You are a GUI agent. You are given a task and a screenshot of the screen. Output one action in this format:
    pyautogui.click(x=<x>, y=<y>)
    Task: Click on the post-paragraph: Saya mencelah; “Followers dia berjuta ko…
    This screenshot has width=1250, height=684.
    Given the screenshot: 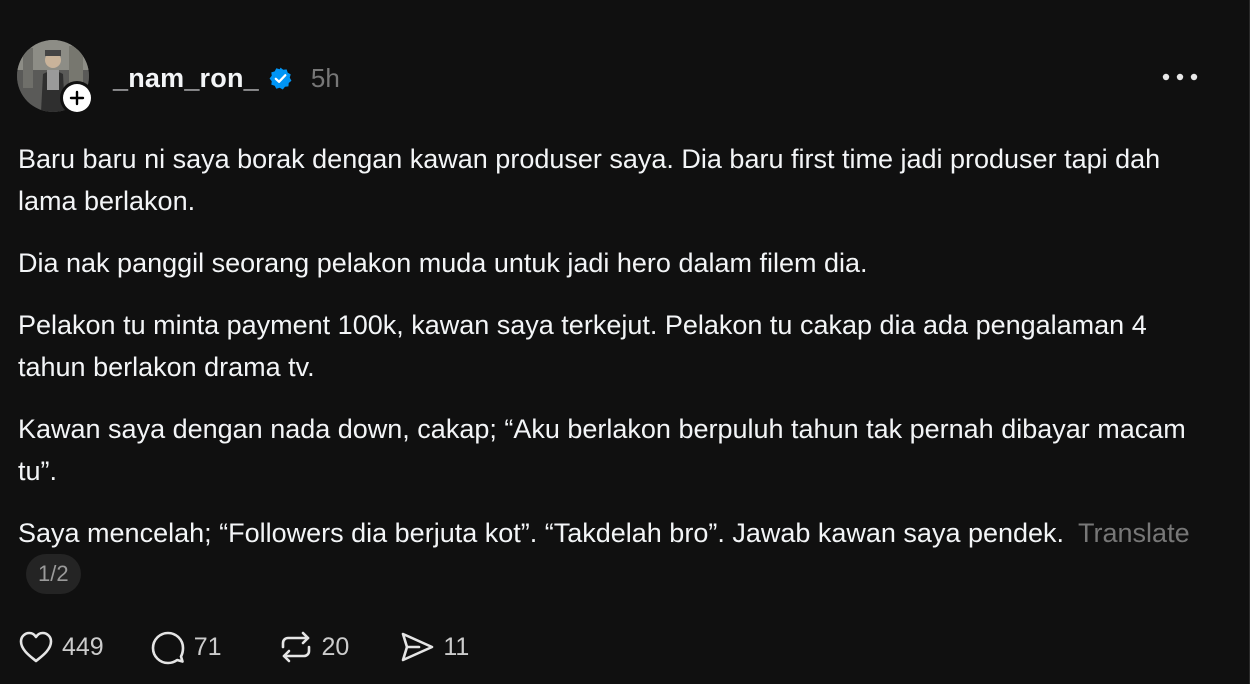 What is the action you would take?
    pyautogui.click(x=541, y=533)
    